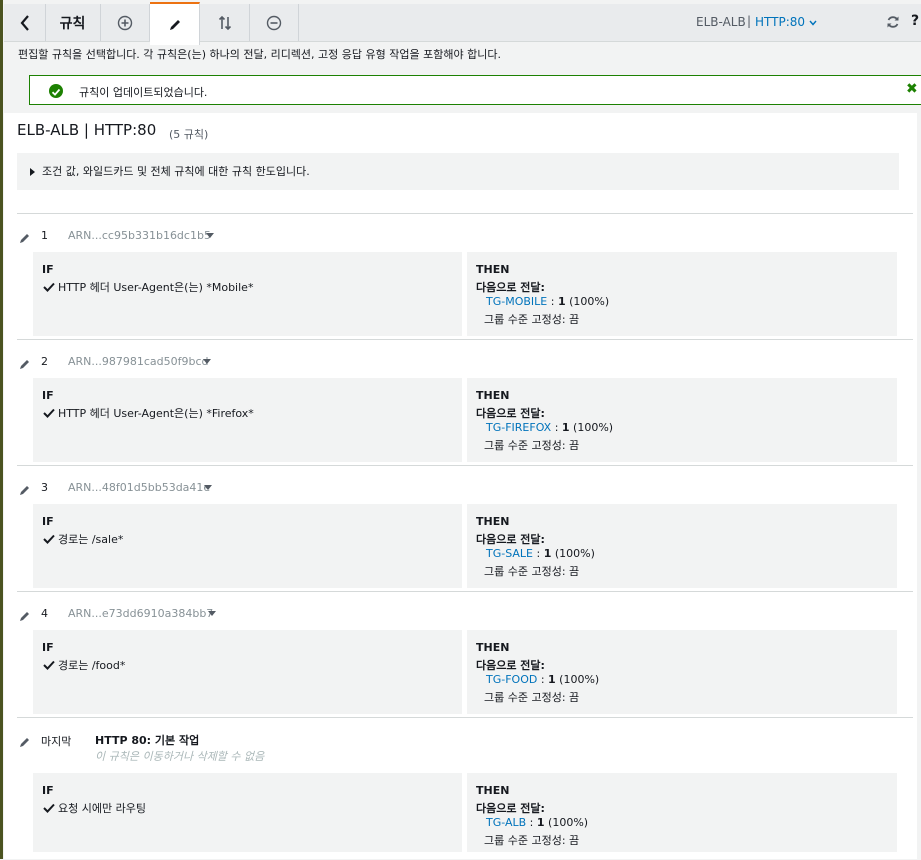 This screenshot has width=921, height=860. Describe the element at coordinates (138, 361) in the screenshot. I see `rule-arn: ARN...987981cad50f9bcd` at that location.